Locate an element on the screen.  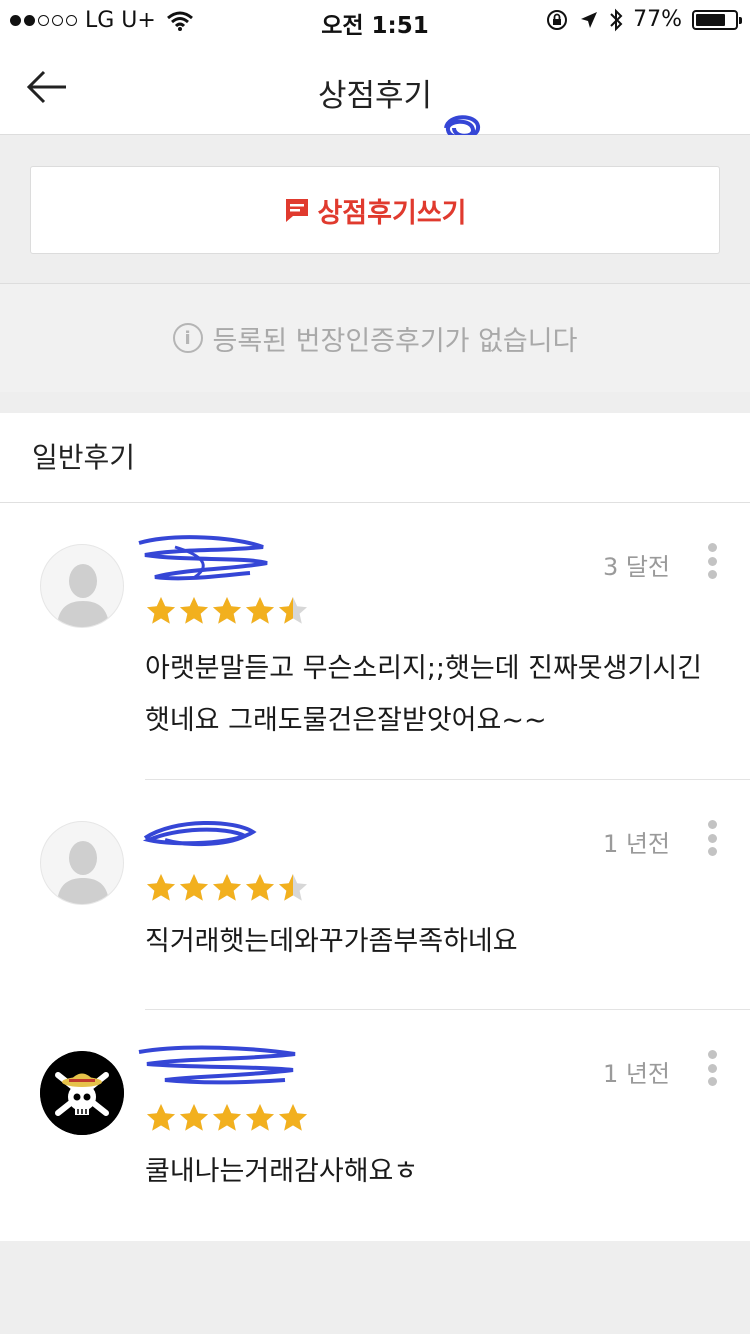
battery-icon is located at coordinates (717, 19).